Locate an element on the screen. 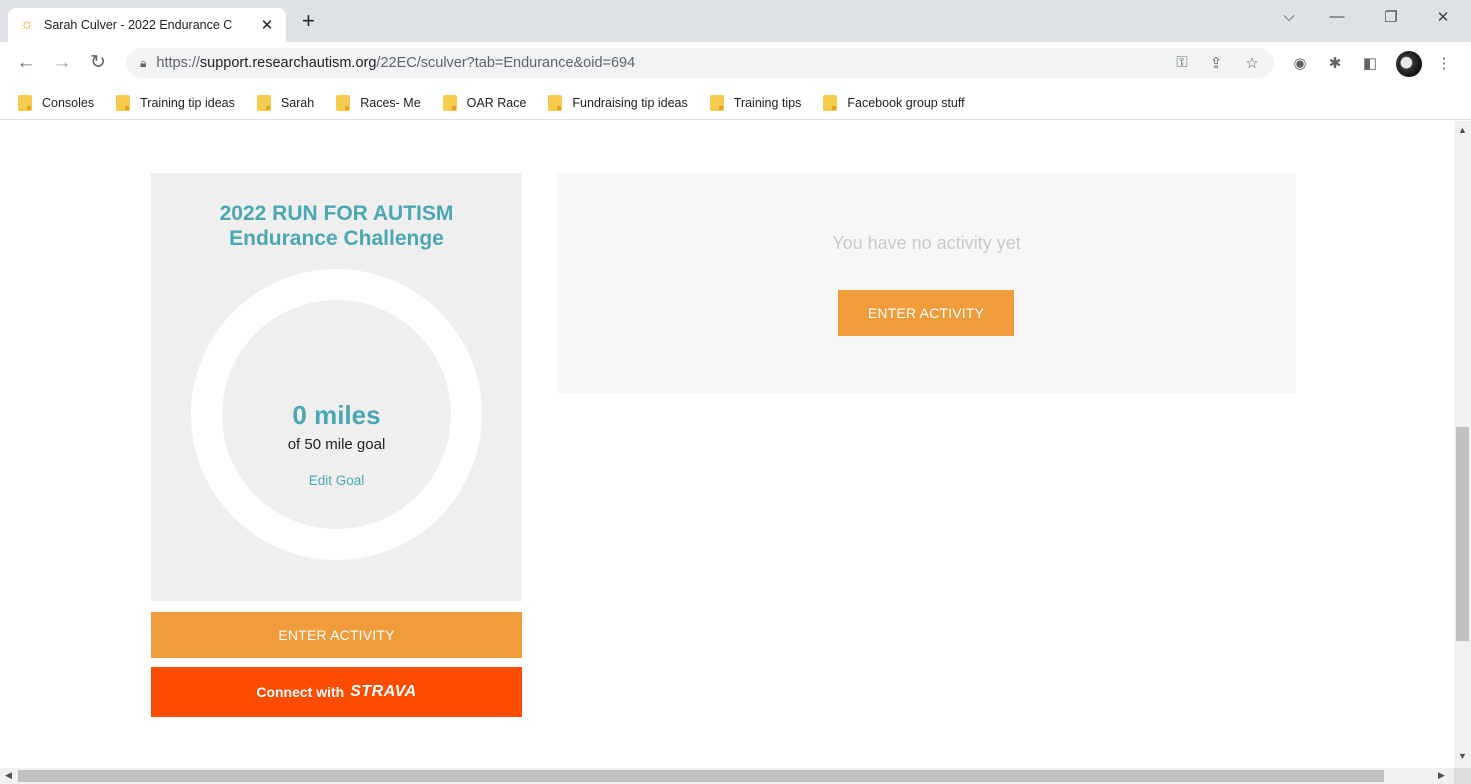 Image resolution: width=1471 pixels, height=784 pixels. miles-completed: 0 miles is located at coordinates (336, 415).